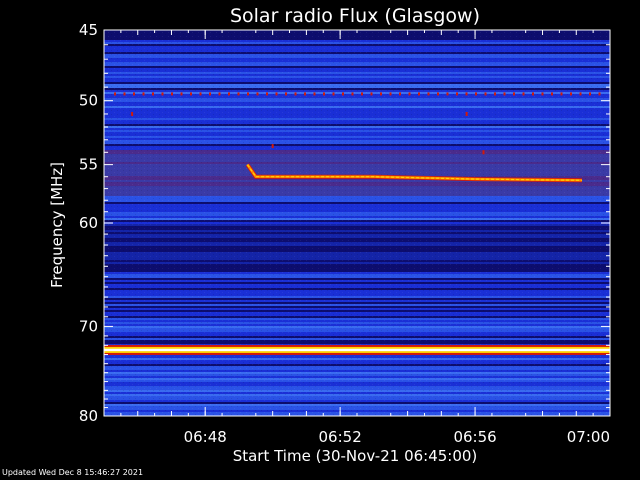 The width and height of the screenshot is (640, 480). Describe the element at coordinates (588, 437) in the screenshot. I see `x-tick-label: 07:00` at that location.